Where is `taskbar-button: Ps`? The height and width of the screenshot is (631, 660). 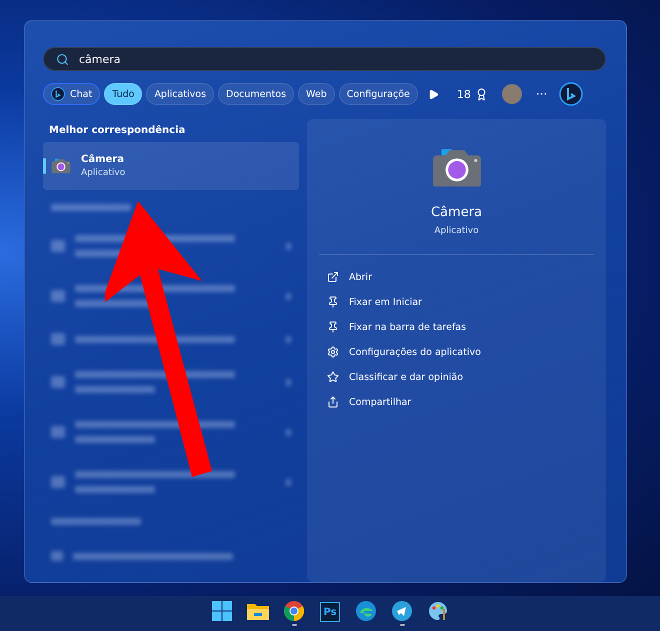
taskbar-button: Ps is located at coordinates (330, 614).